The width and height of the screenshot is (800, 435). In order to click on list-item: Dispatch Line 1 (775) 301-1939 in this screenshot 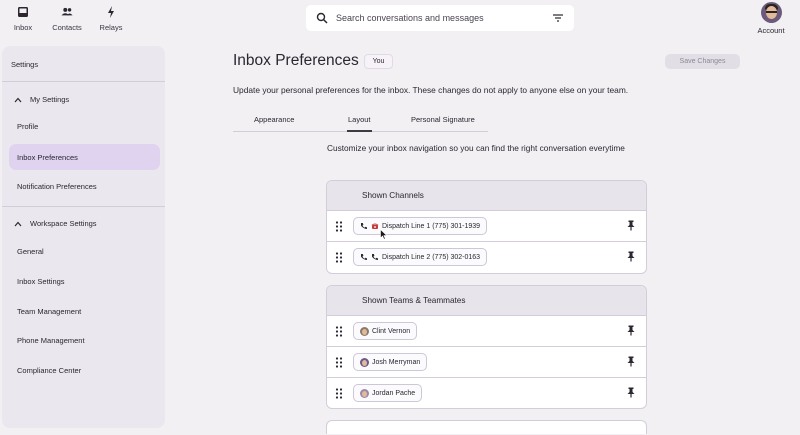, I will do `click(486, 226)`.